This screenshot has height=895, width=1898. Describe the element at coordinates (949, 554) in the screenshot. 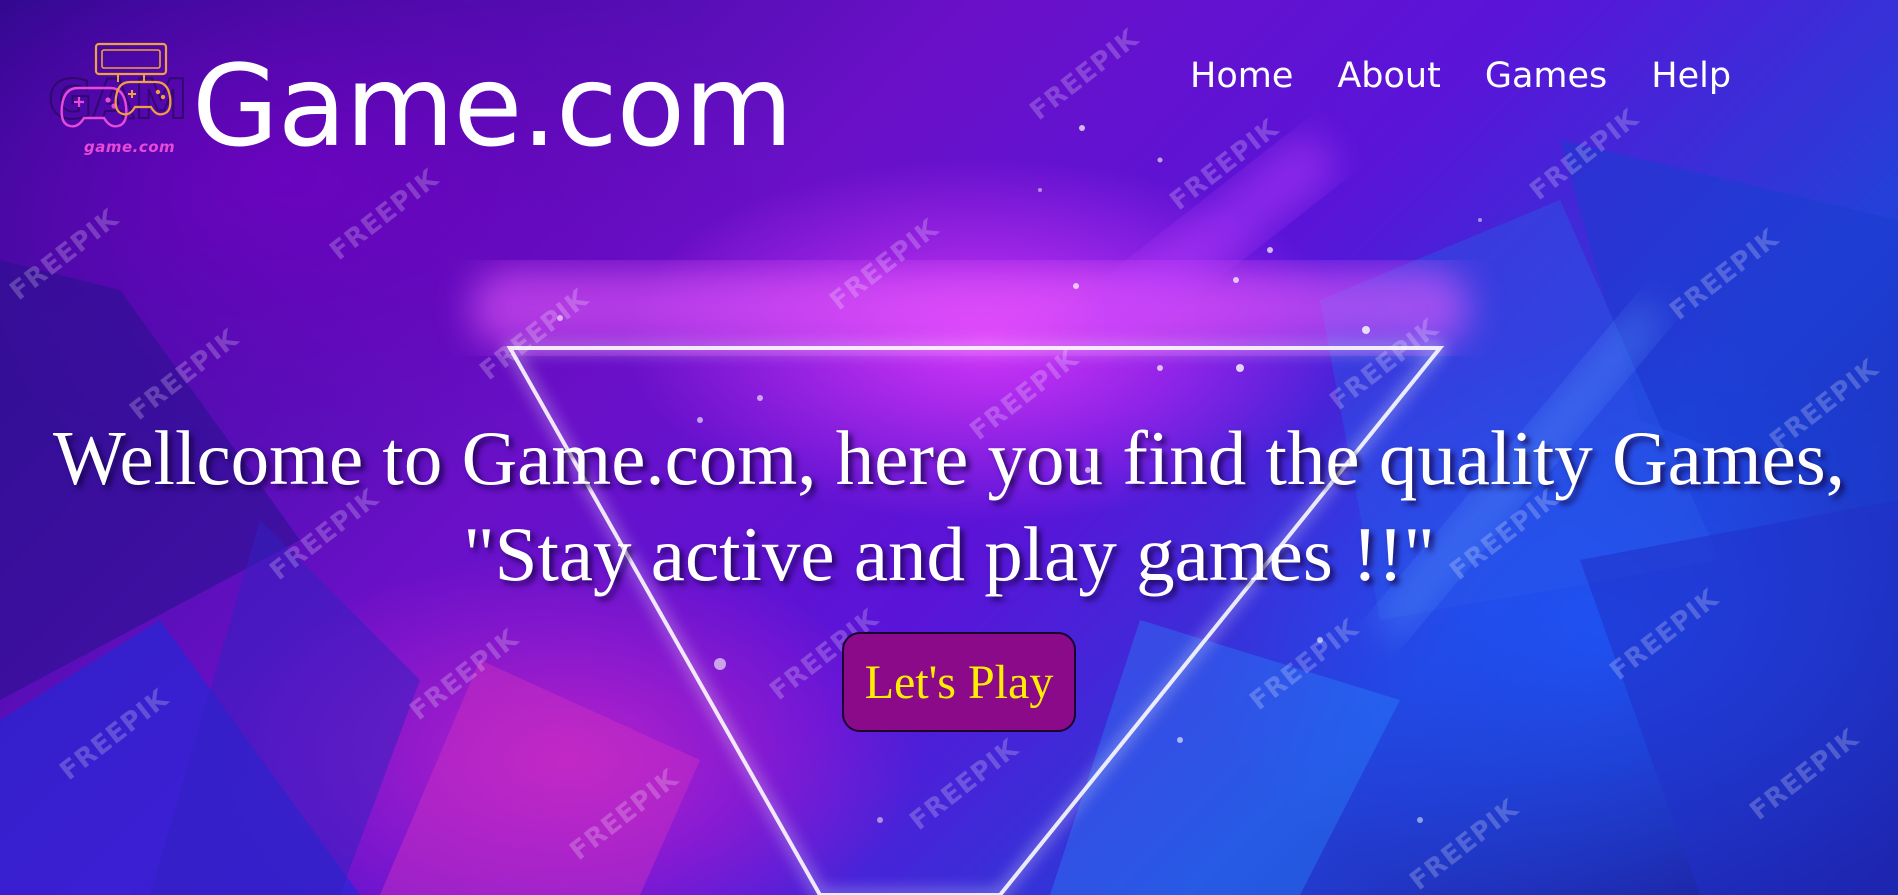

I see `hero-tagline: "Stay active and play games !!"` at that location.